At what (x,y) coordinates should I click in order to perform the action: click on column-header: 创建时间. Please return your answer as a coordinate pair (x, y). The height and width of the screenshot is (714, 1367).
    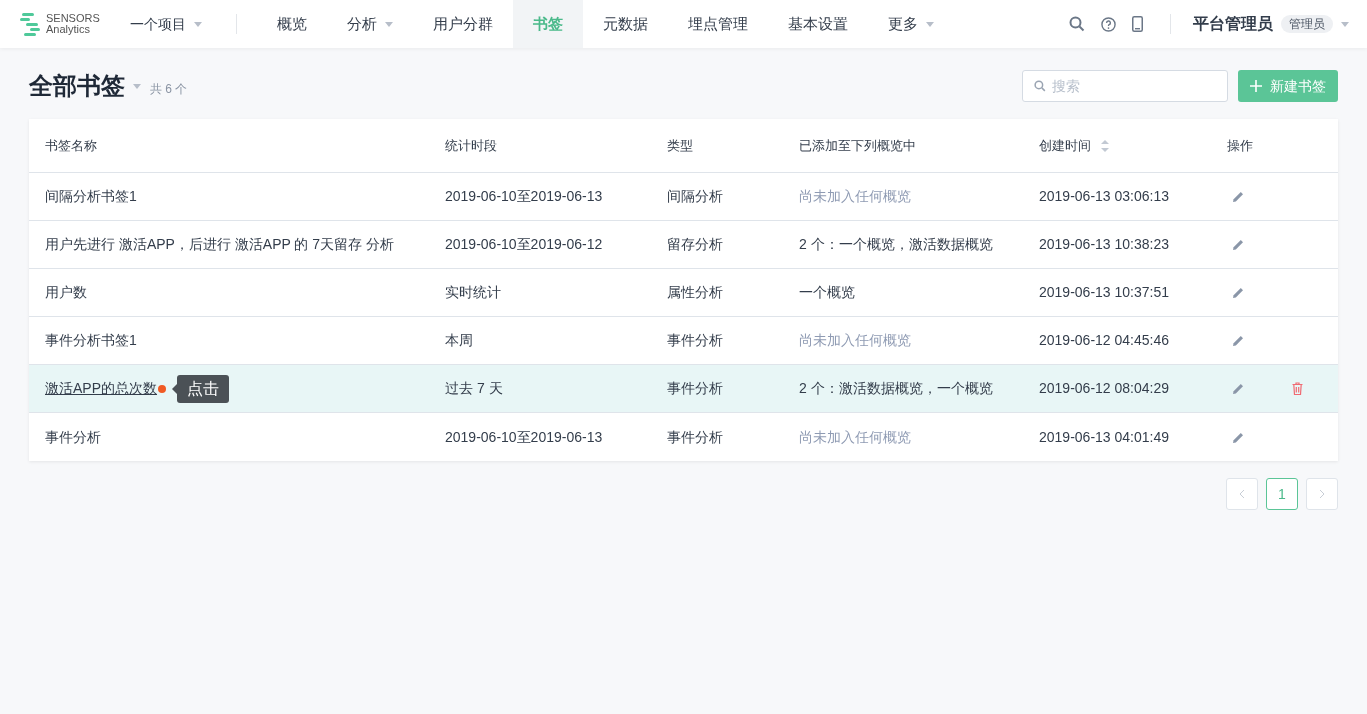
    Looking at the image, I should click on (1065, 145).